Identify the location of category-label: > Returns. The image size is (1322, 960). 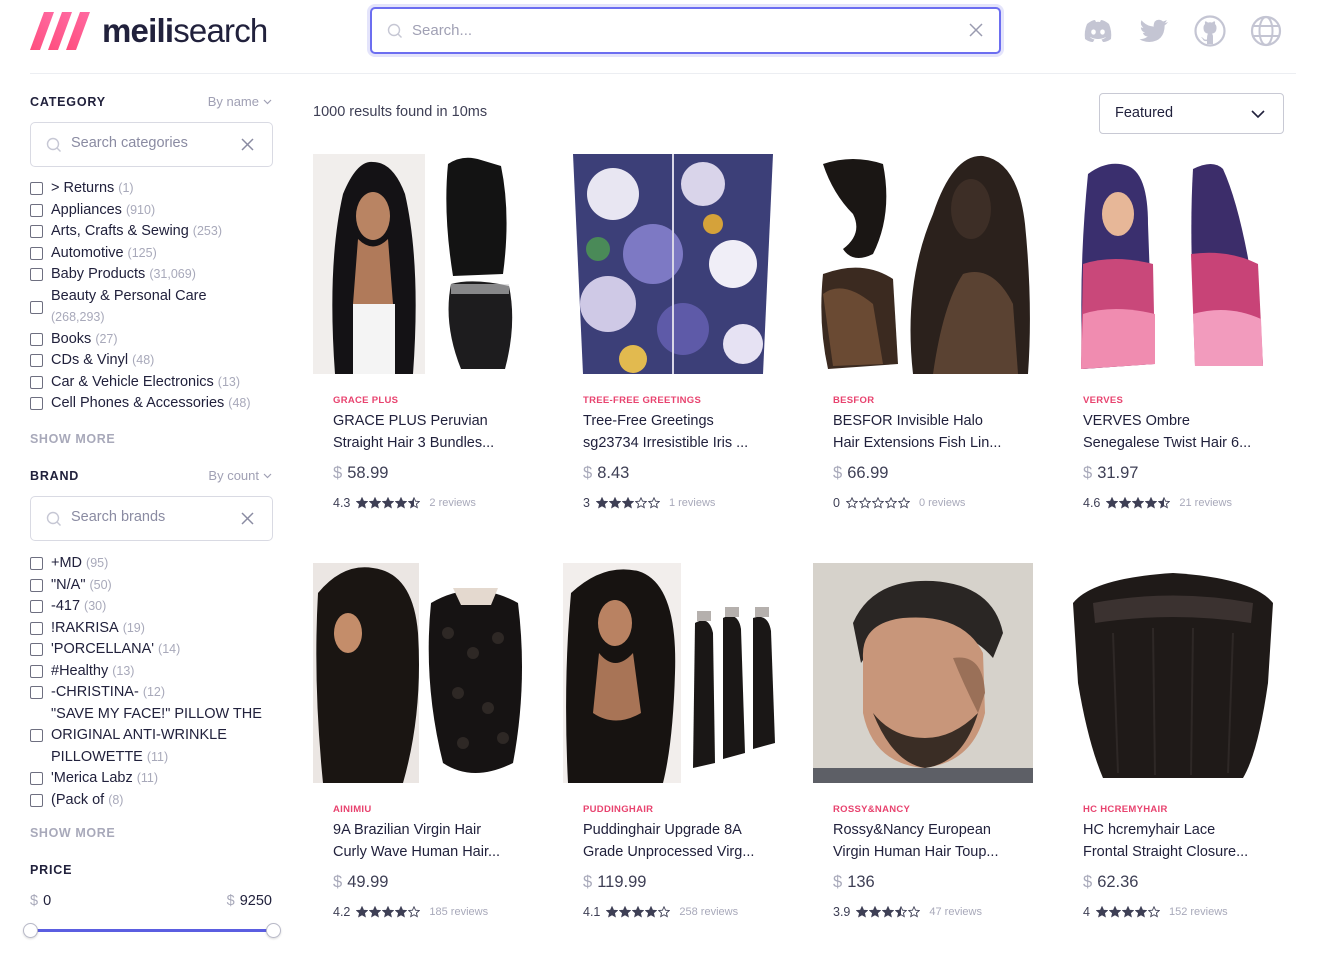
(83, 188).